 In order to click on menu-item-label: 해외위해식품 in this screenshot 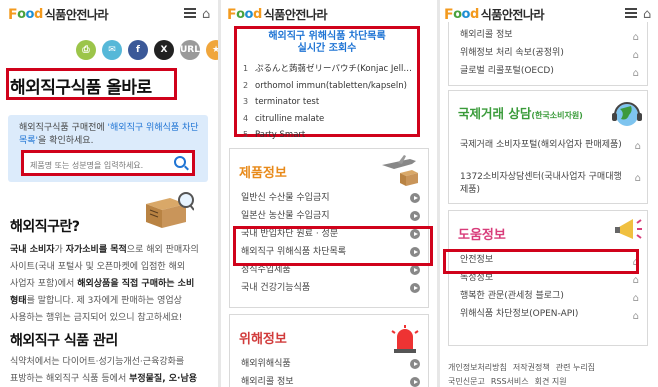, I will do `click(266, 364)`.